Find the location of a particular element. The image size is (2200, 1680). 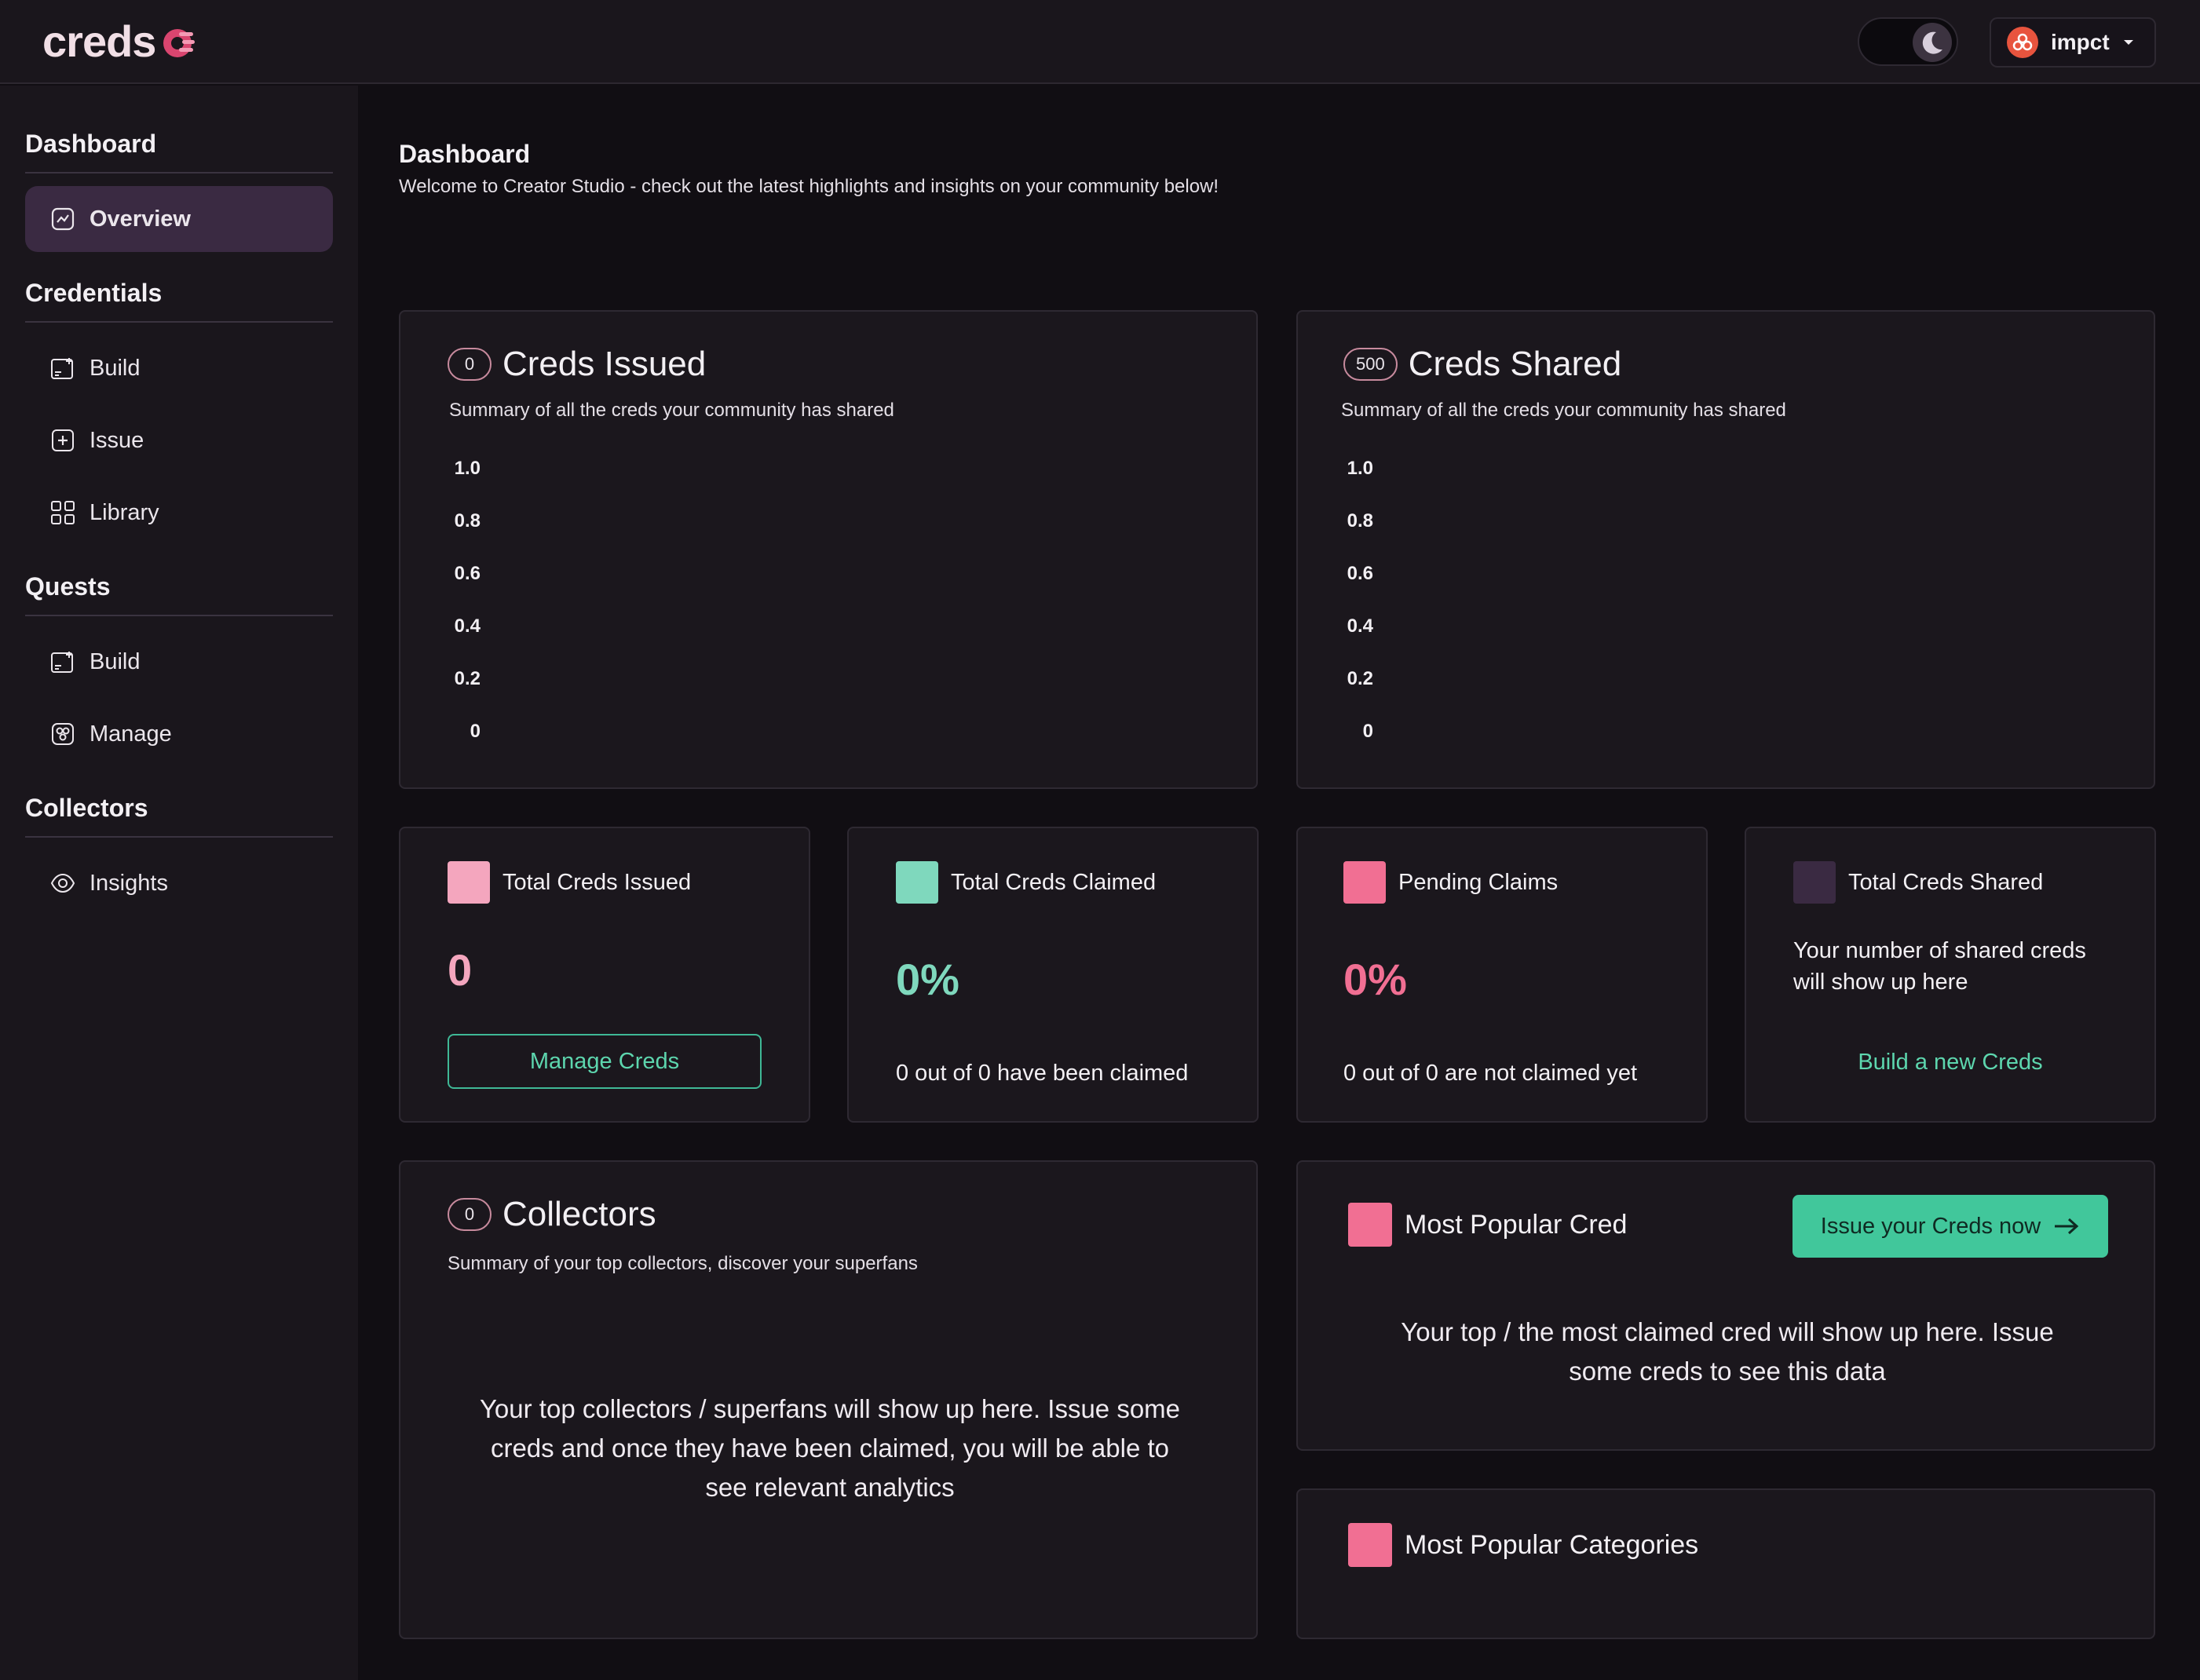

empty-state-line: see relevant analytics is located at coordinates (830, 1487).